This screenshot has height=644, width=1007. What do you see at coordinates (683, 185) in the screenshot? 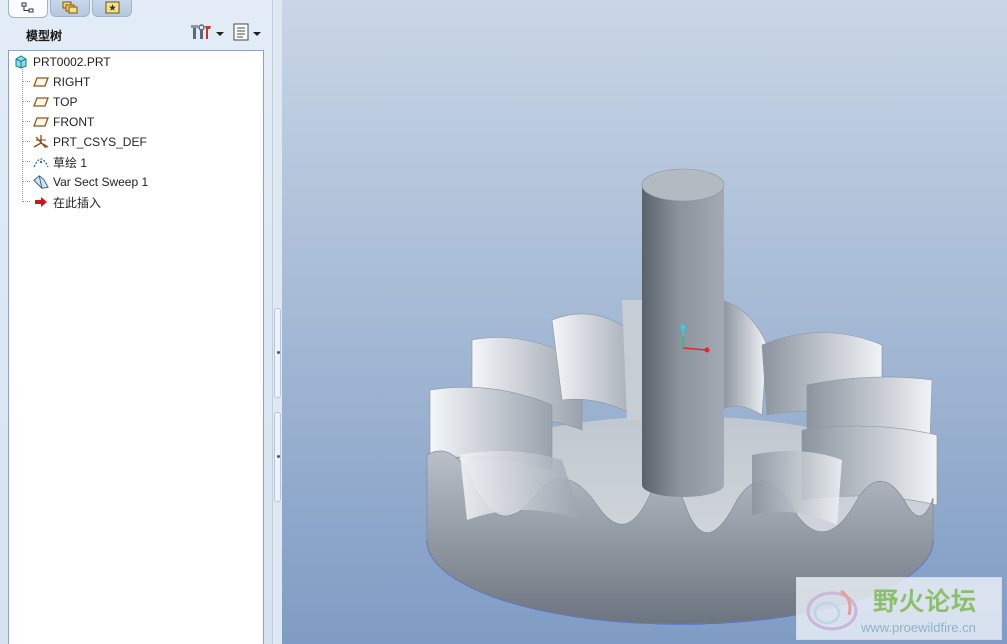
I see `shaft-top-face` at bounding box center [683, 185].